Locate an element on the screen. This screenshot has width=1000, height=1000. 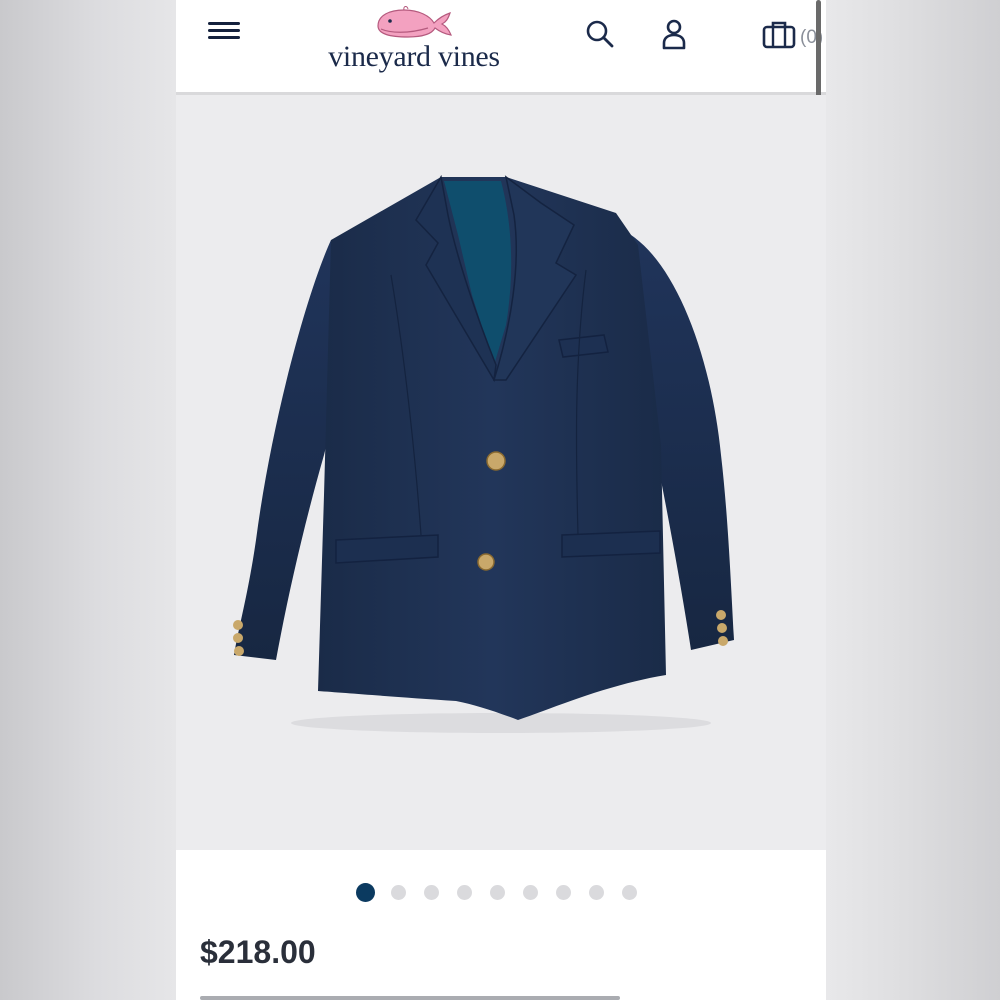
brand-logo: vineyard vines is located at coordinates (414, 40).